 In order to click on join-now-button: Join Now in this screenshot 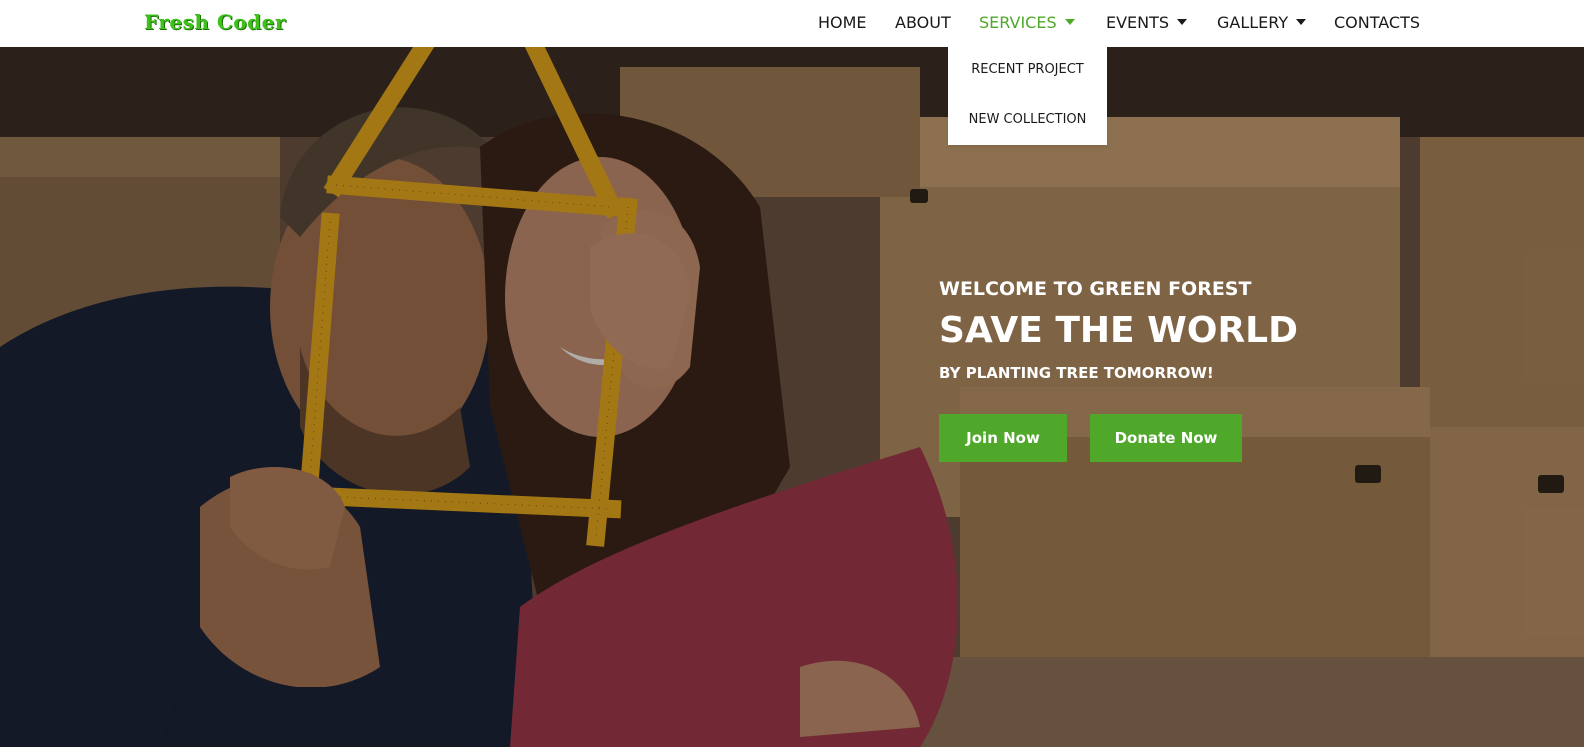, I will do `click(1003, 438)`.